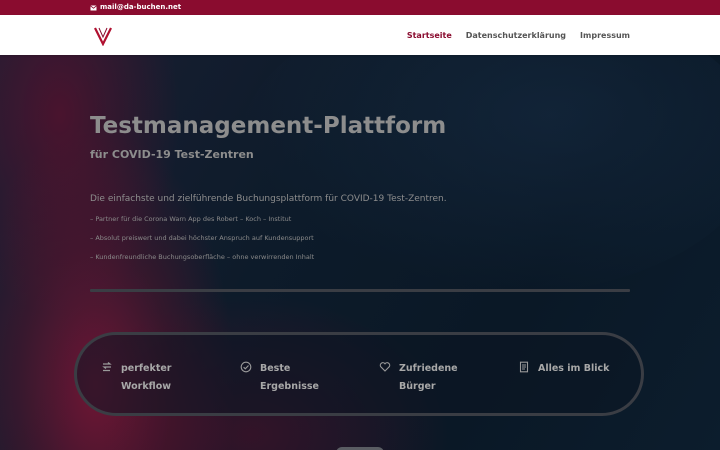  Describe the element at coordinates (107, 367) in the screenshot. I see `workflow-icon` at that location.